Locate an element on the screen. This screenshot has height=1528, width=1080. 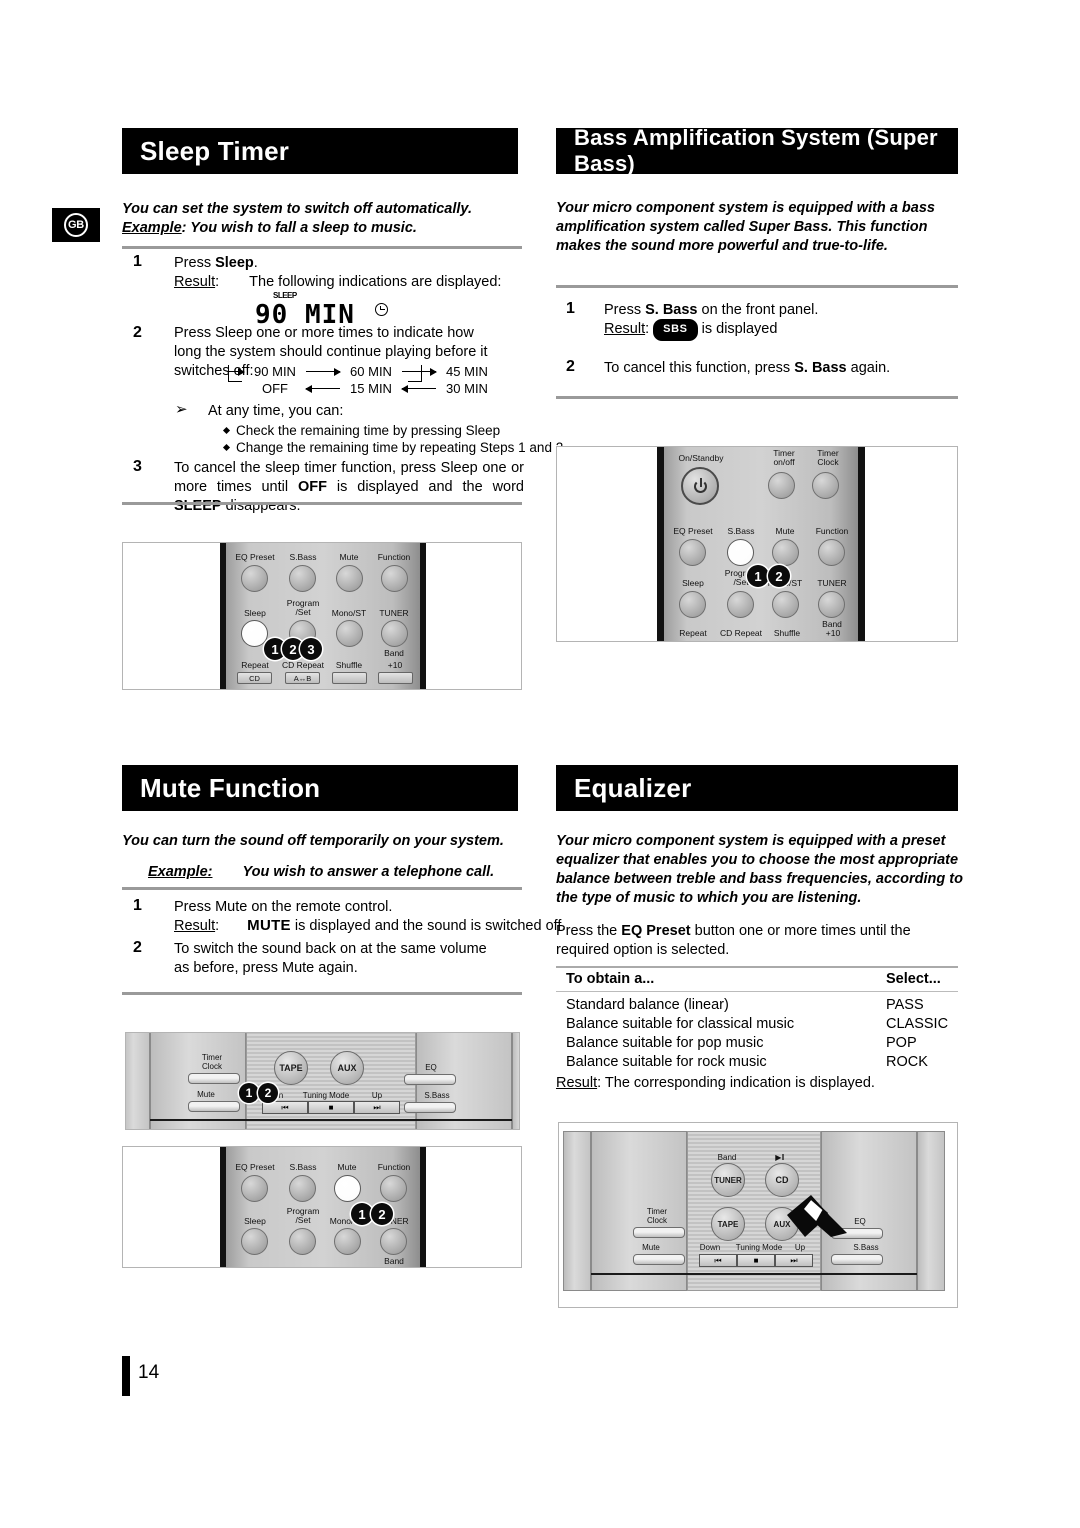
mute-badge: MUTE is located at coordinates (269, 925).